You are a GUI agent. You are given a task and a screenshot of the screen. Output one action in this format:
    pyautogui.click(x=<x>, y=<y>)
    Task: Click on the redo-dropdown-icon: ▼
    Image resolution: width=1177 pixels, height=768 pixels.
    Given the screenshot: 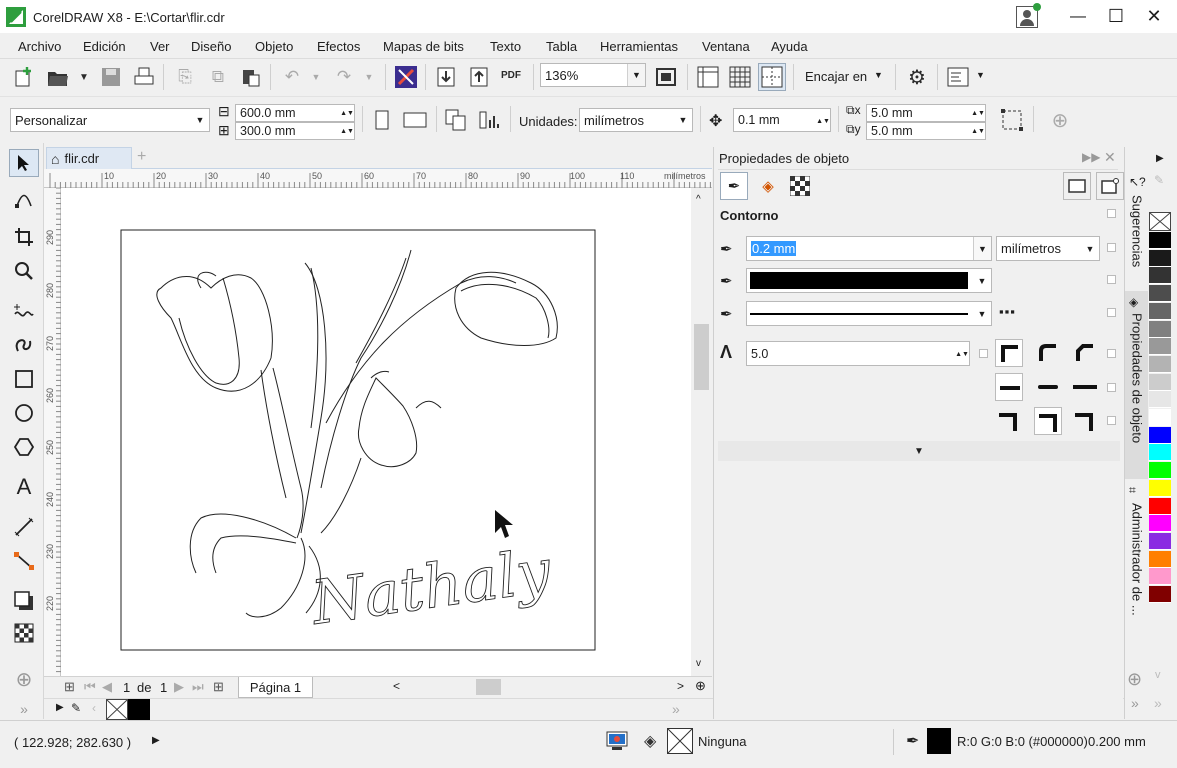 What is the action you would take?
    pyautogui.click(x=369, y=77)
    